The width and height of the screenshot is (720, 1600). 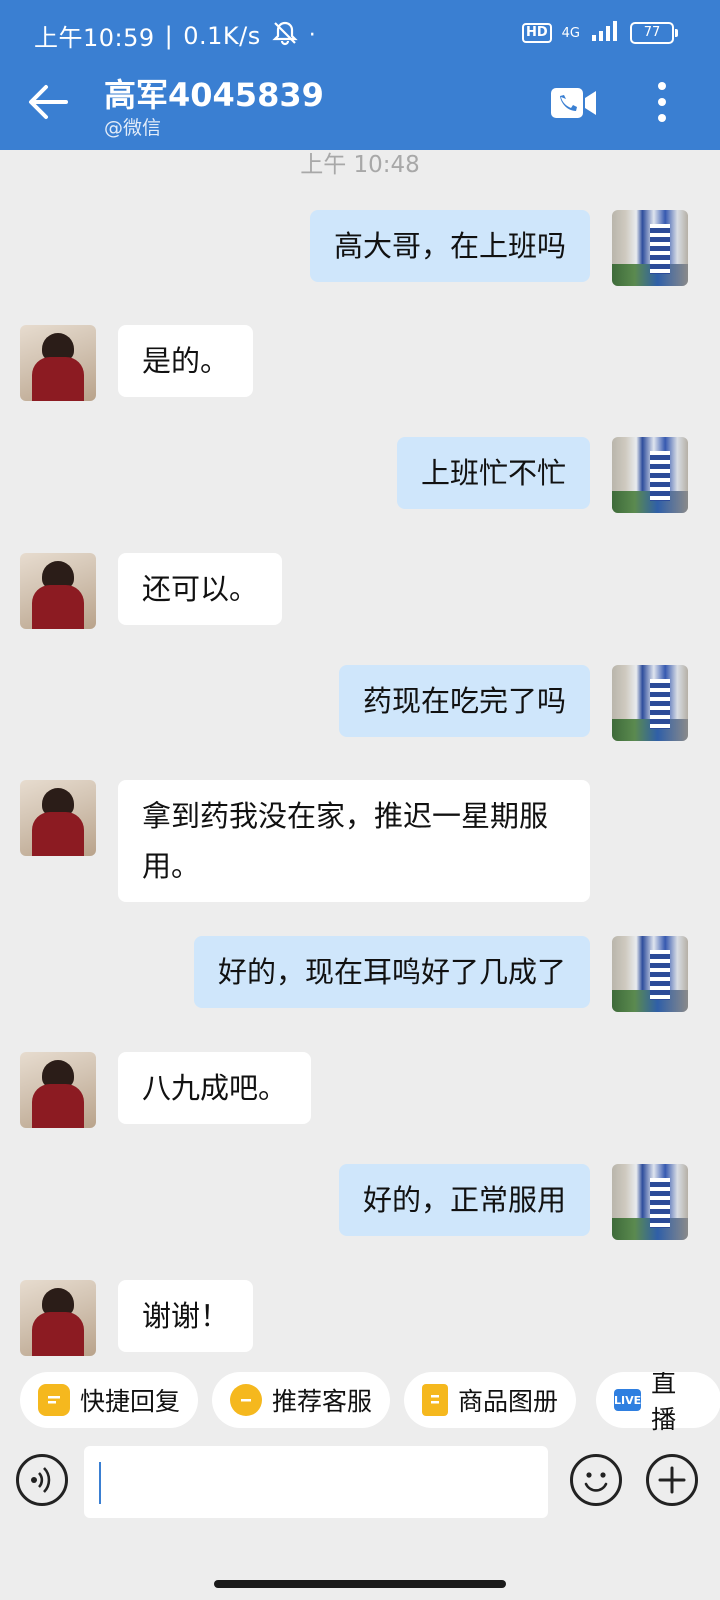 What do you see at coordinates (654, 33) in the screenshot?
I see `battery-indicator: 77` at bounding box center [654, 33].